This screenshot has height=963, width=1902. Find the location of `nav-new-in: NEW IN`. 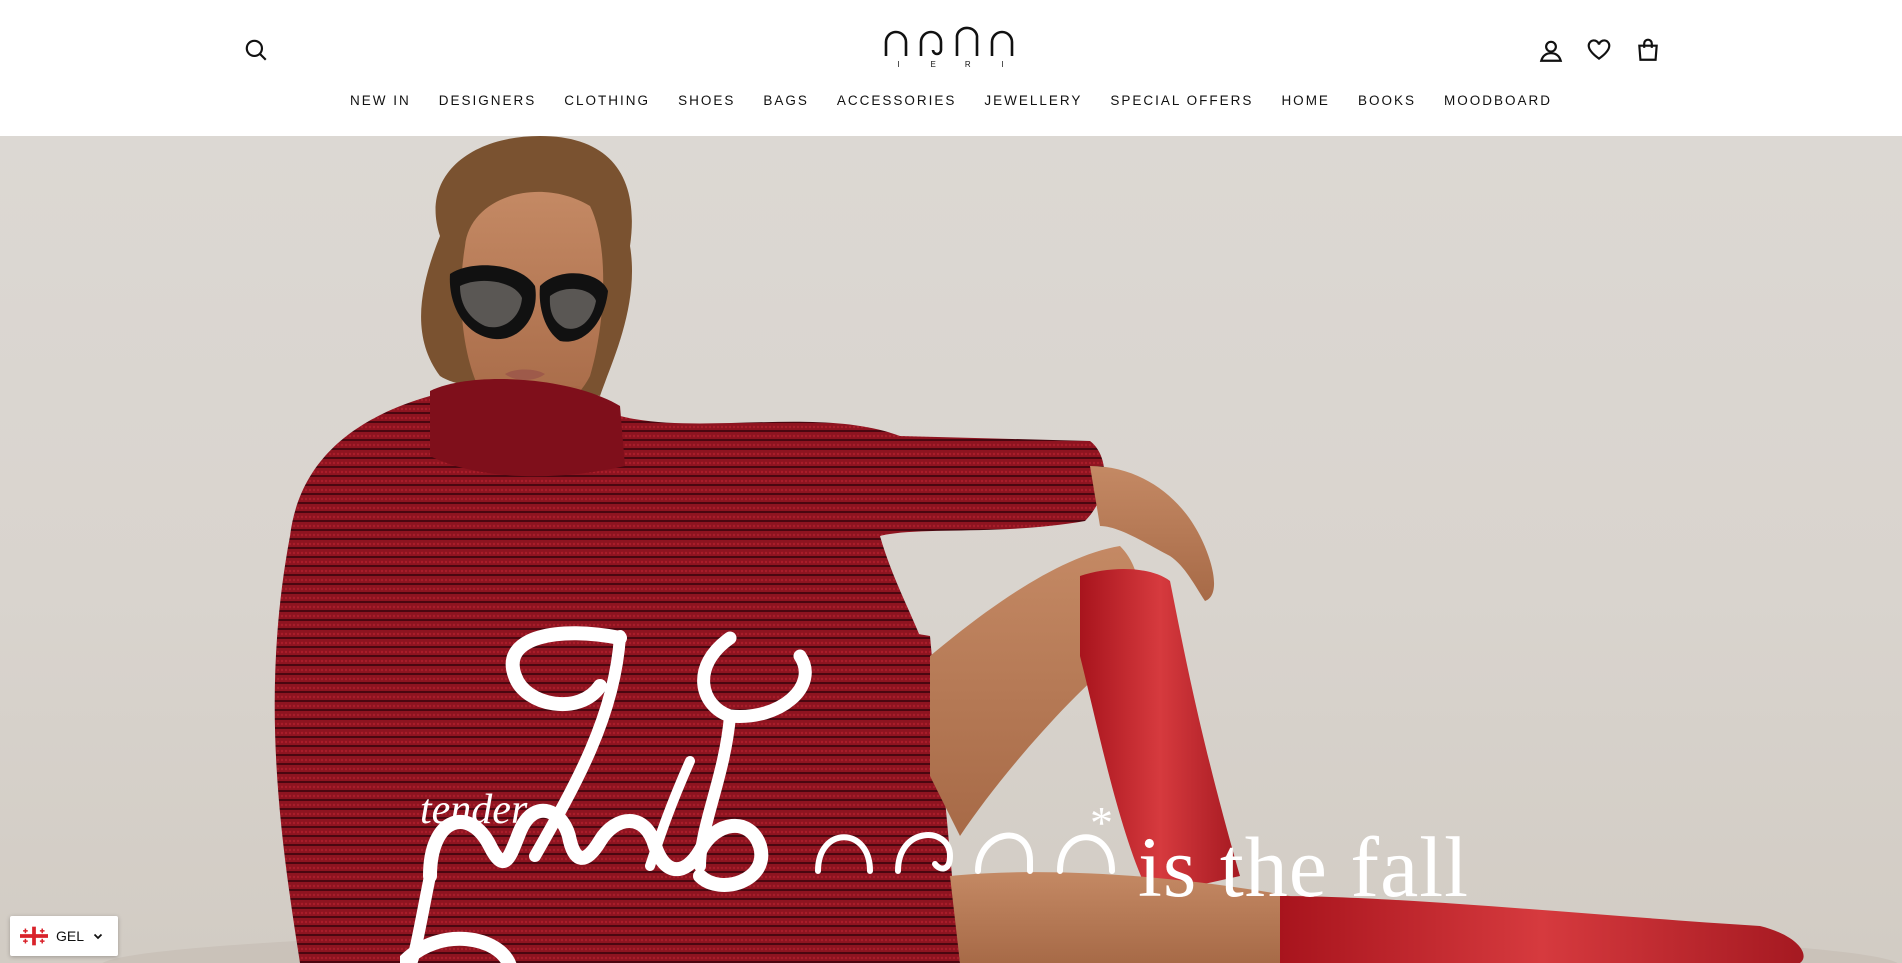

nav-new-in: NEW IN is located at coordinates (380, 100).